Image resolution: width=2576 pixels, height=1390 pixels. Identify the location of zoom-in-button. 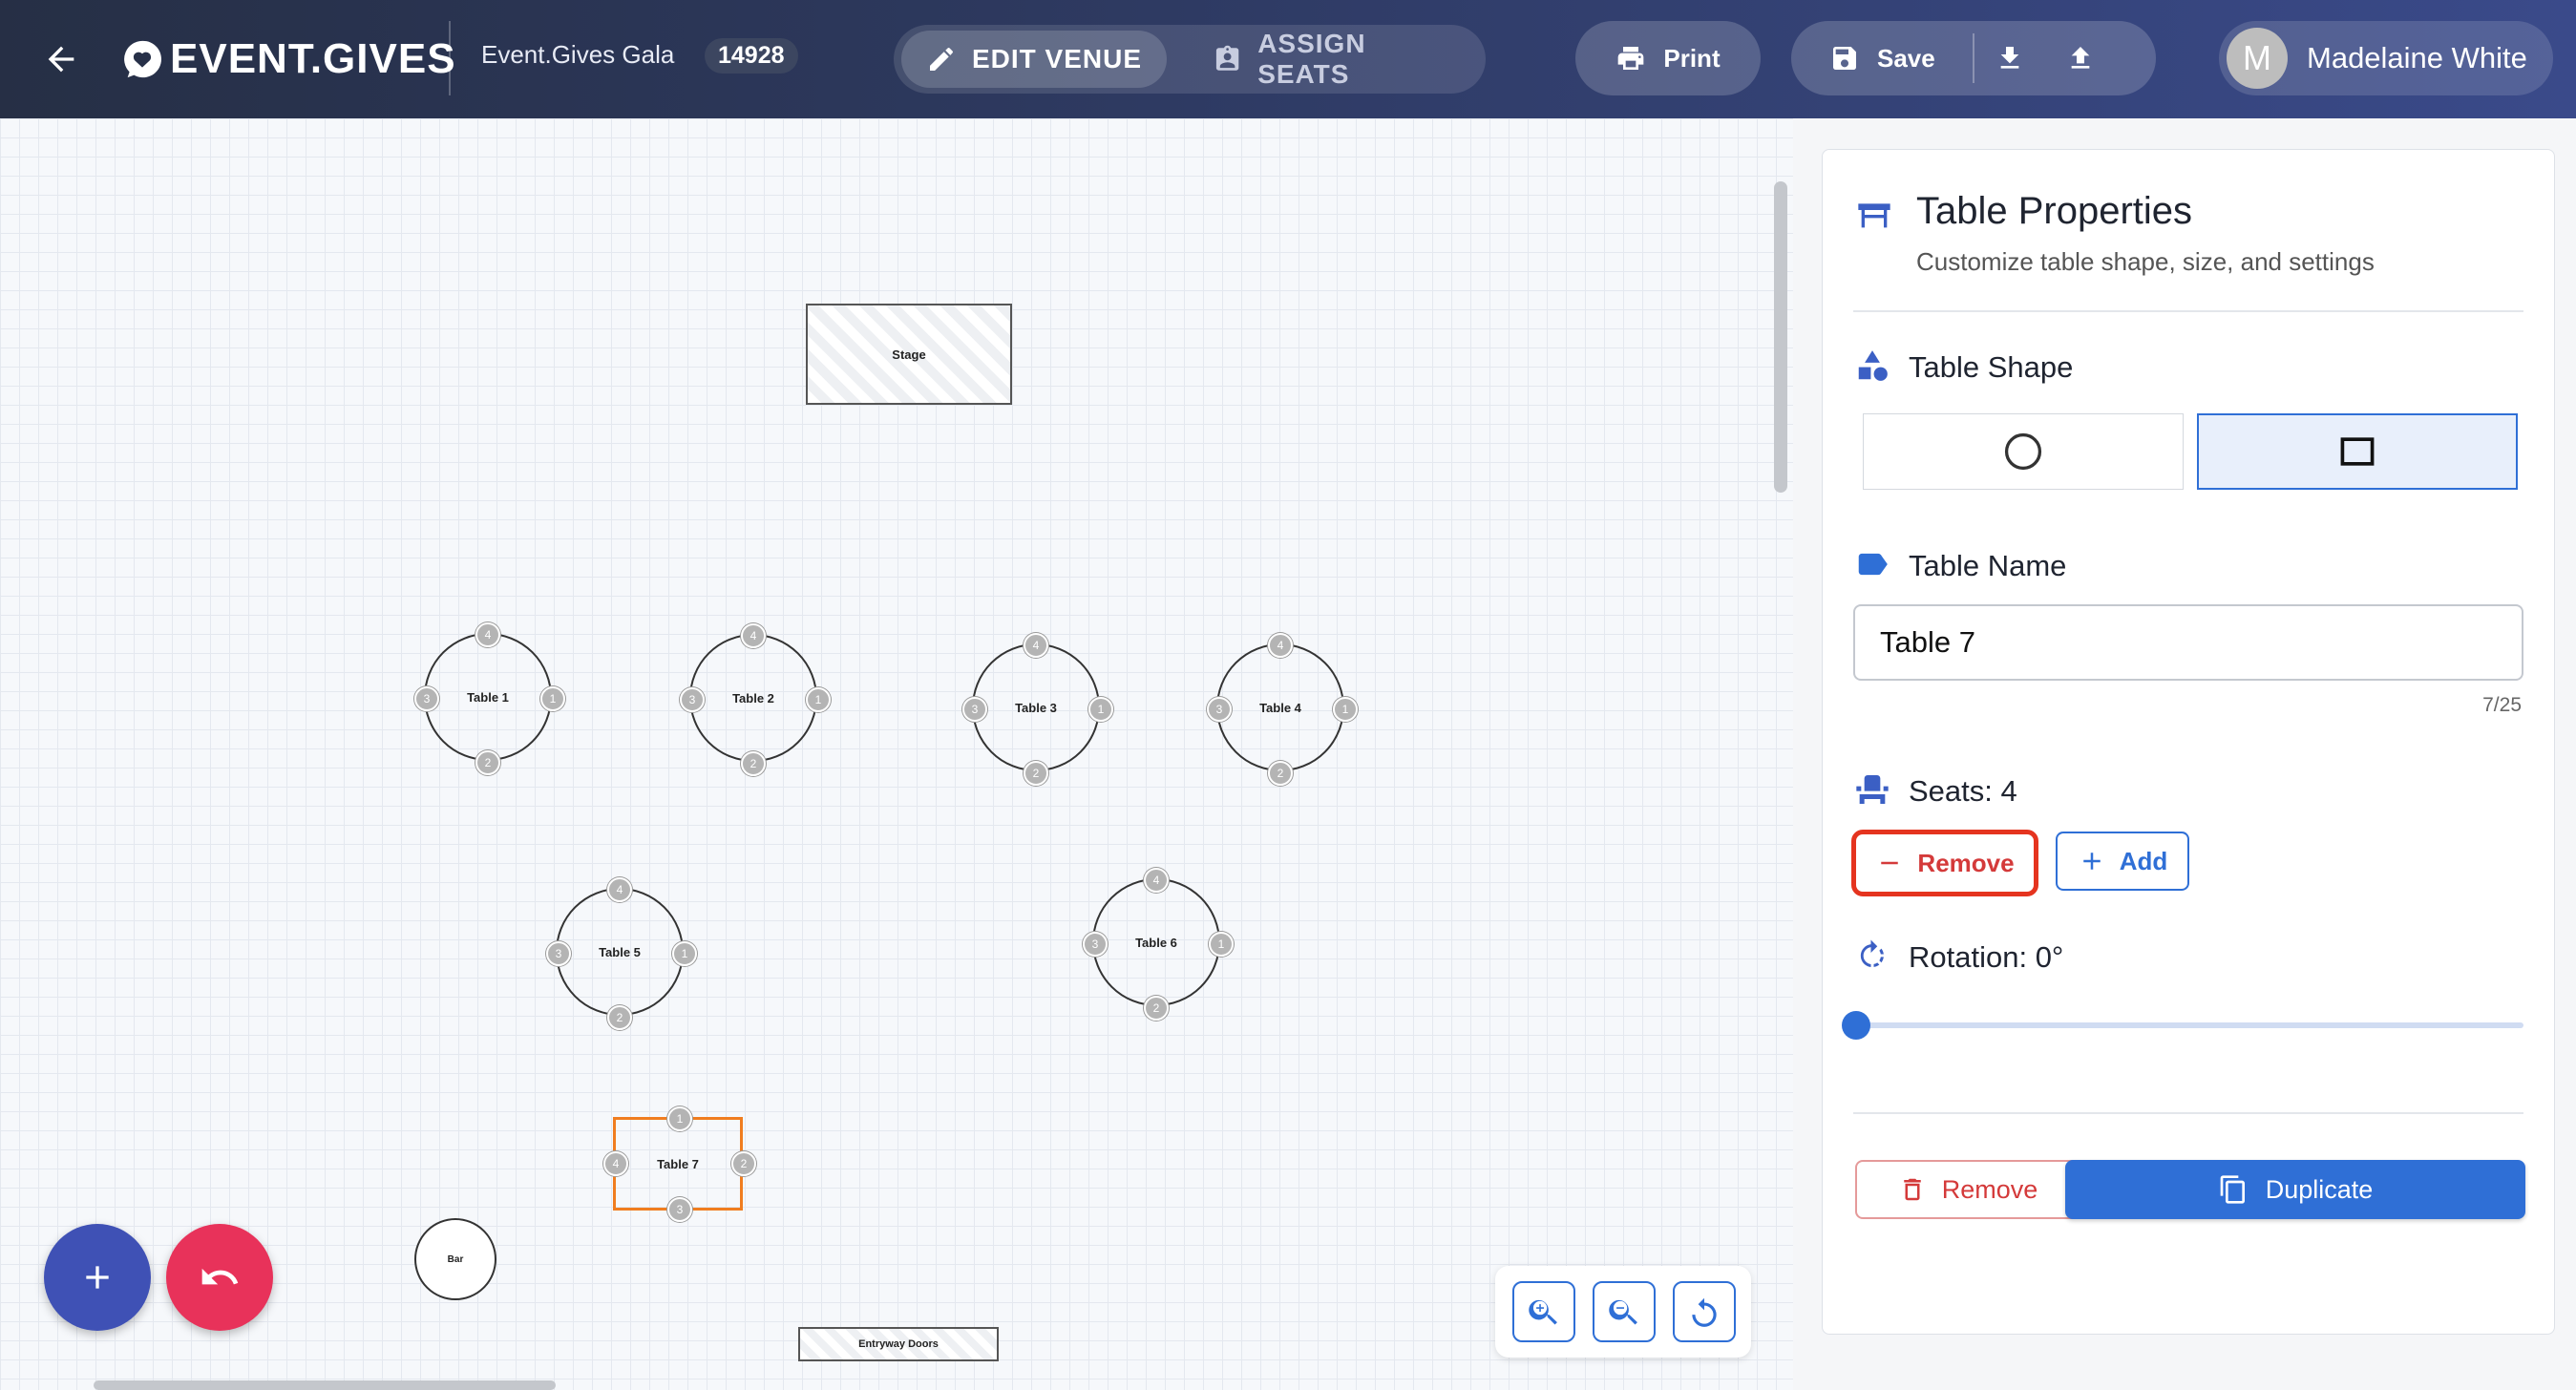
(1543, 1312).